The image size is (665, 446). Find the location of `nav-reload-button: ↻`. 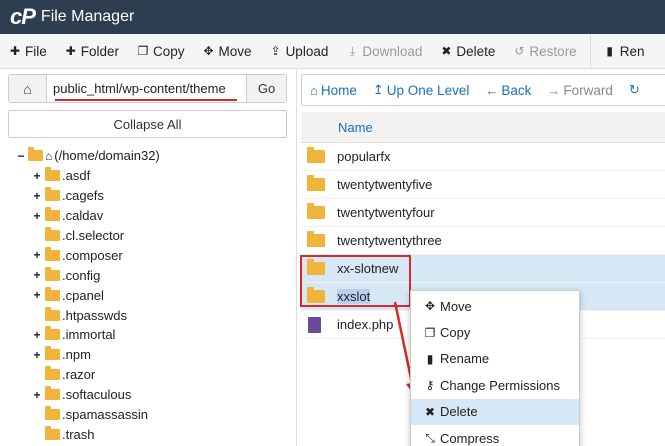

nav-reload-button: ↻ is located at coordinates (636, 90).